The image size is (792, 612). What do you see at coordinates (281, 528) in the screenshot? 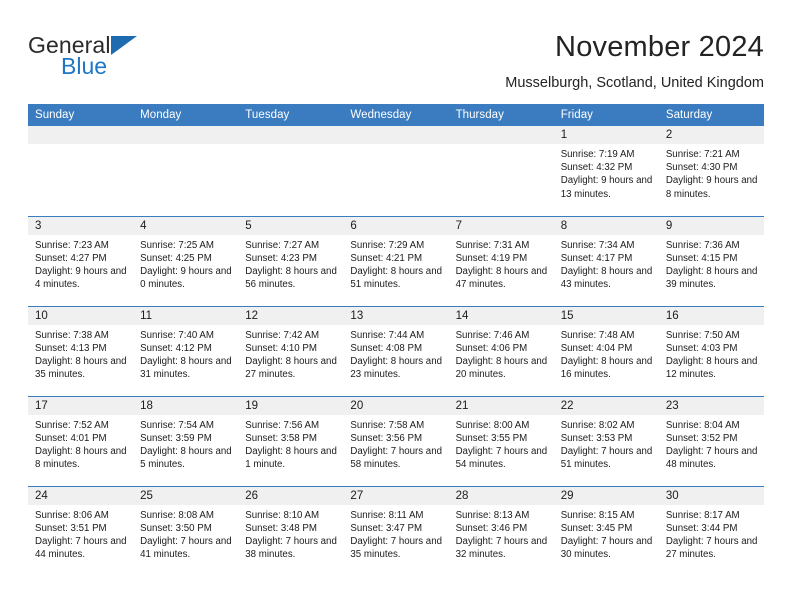
I see `sunset-text: Sunset: 3:48 PM` at bounding box center [281, 528].